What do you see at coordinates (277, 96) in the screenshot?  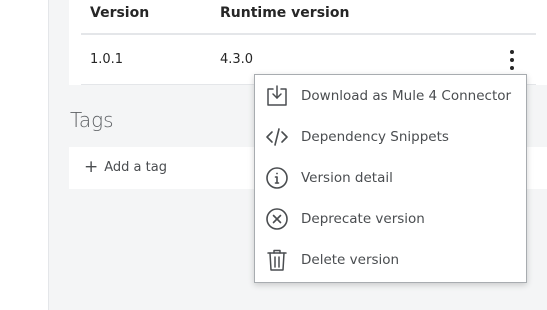 I see `download-icon` at bounding box center [277, 96].